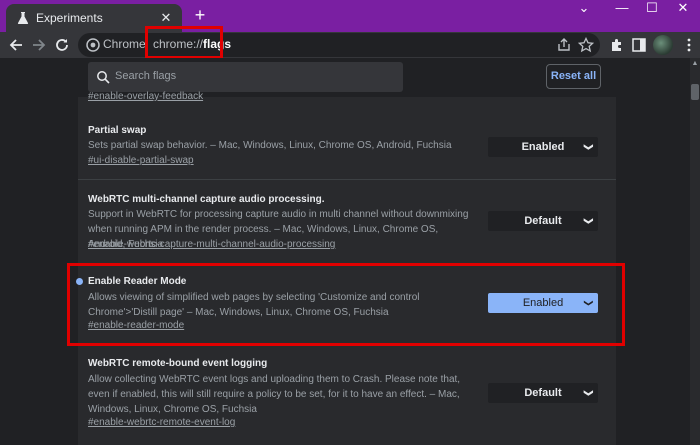  I want to click on title-bar: Experiments ✕ + ⌄ — ☐ ✕, so click(350, 16).